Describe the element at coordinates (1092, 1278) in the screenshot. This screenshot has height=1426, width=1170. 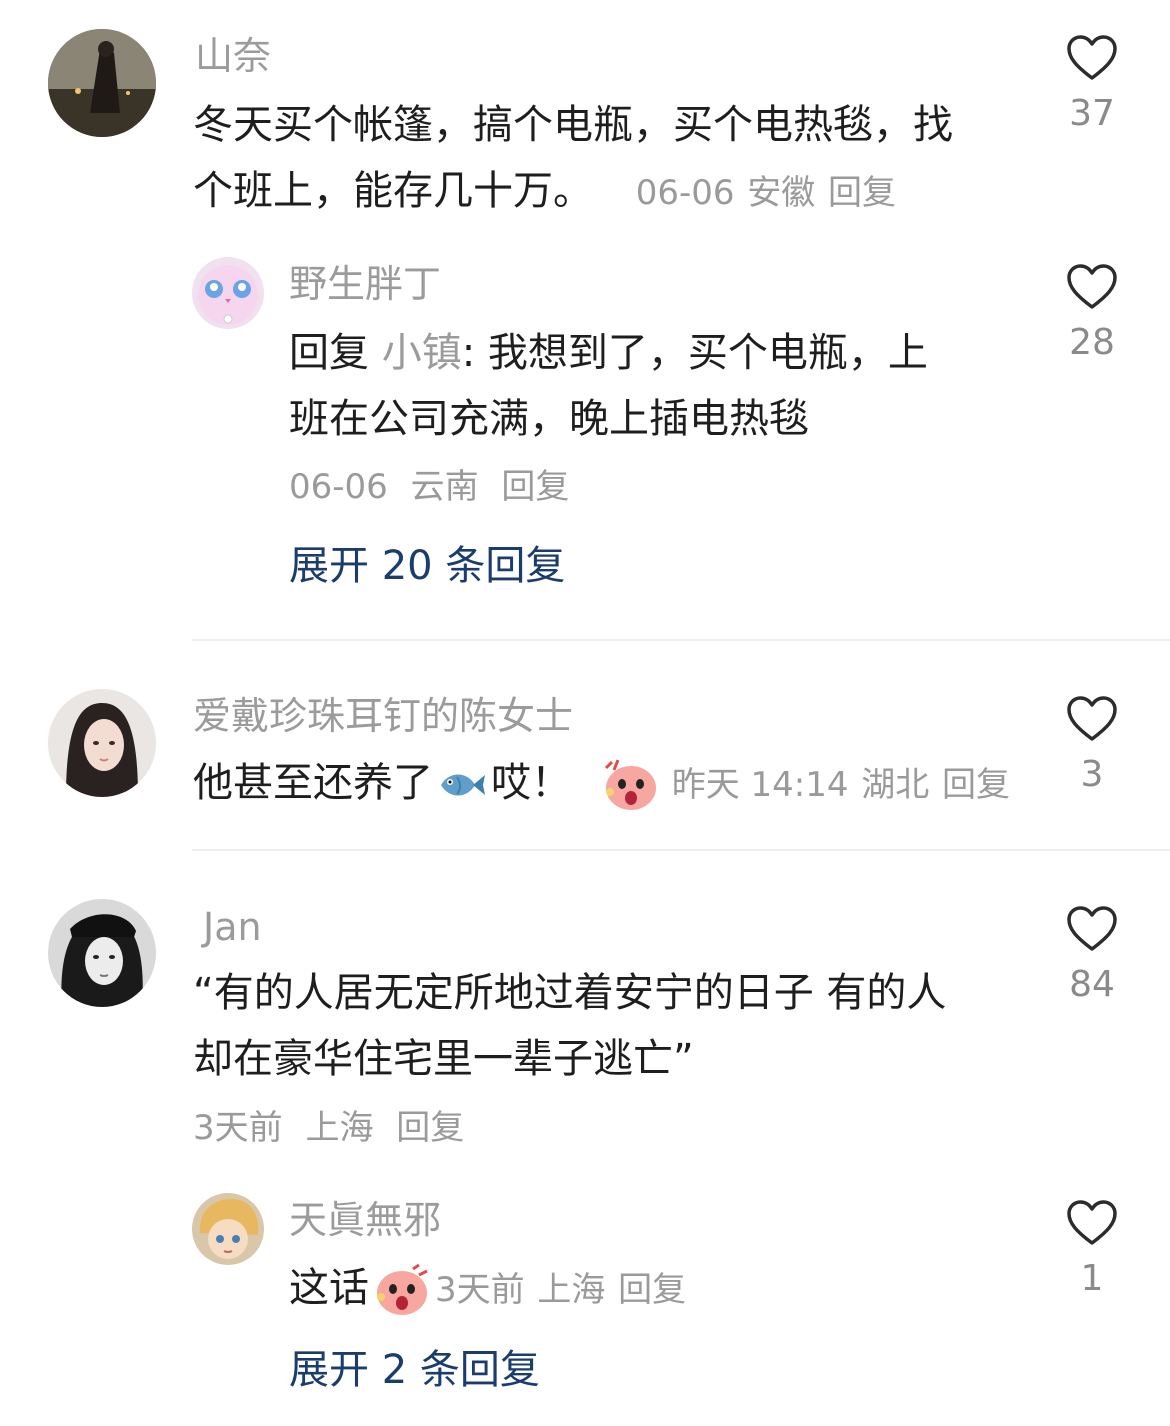
I see `like-count: 1` at that location.